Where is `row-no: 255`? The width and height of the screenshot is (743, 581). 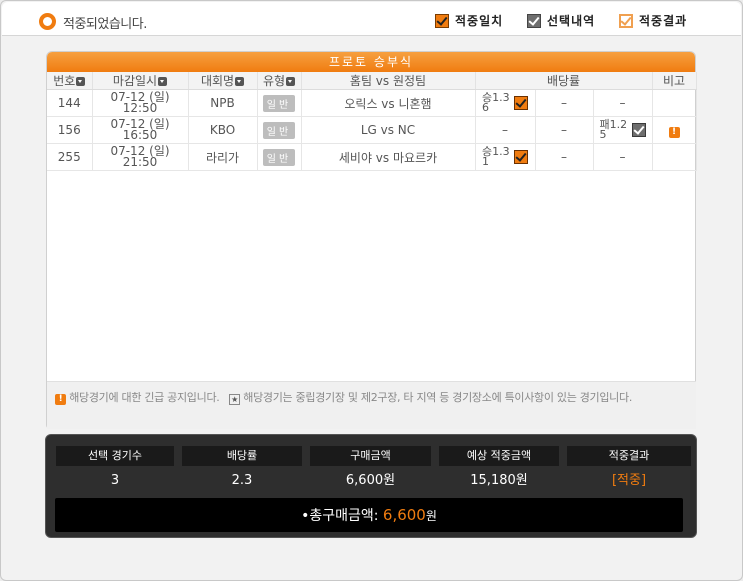 row-no: 255 is located at coordinates (70, 157).